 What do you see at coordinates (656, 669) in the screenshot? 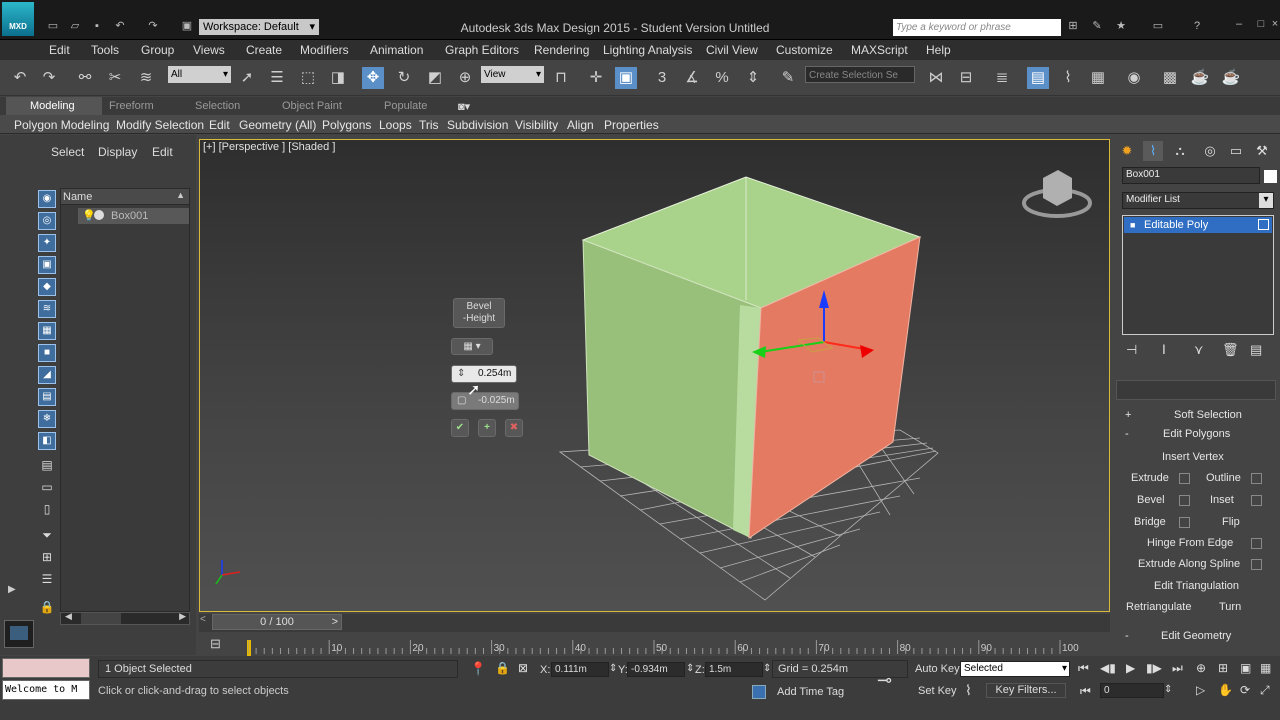
I see `y-coordinate-field: -0.934m` at bounding box center [656, 669].